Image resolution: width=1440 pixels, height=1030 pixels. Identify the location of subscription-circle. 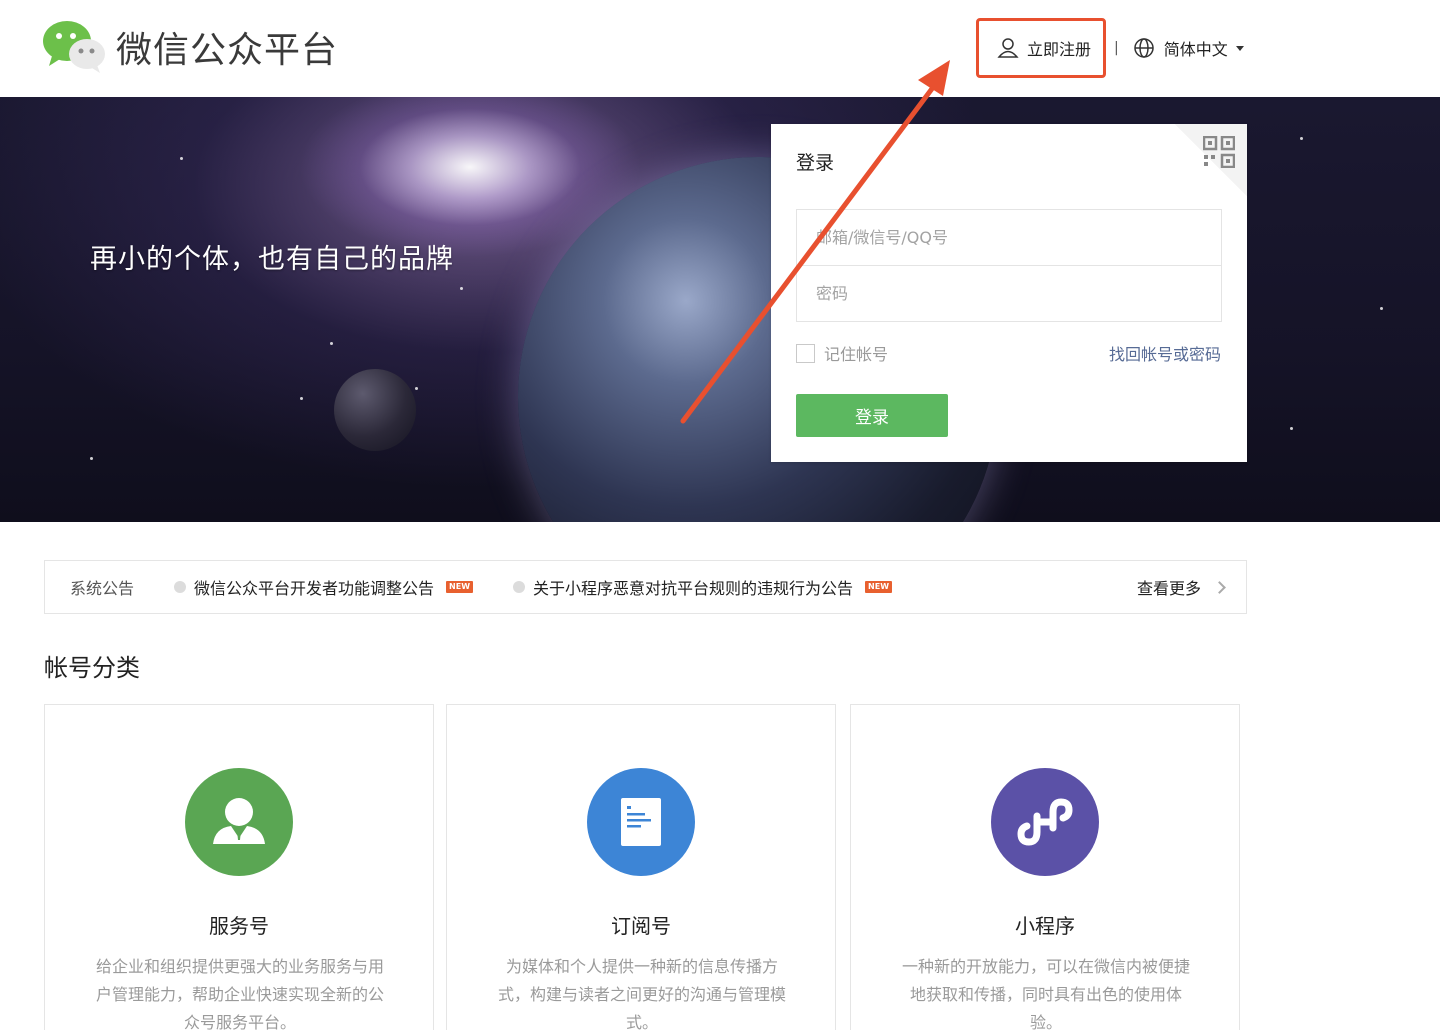
(641, 822).